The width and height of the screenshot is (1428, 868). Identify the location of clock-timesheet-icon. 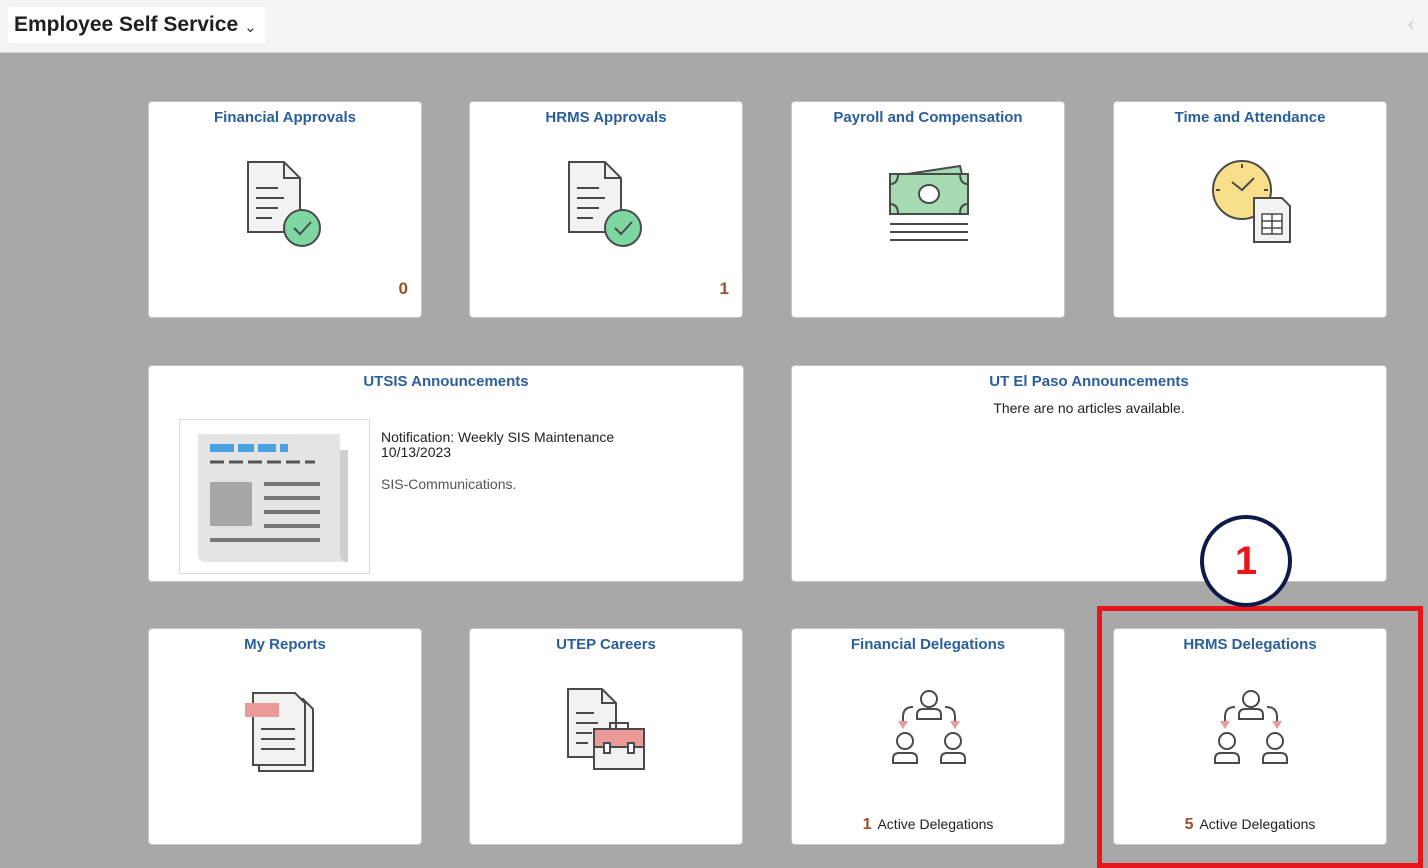
(1251, 201).